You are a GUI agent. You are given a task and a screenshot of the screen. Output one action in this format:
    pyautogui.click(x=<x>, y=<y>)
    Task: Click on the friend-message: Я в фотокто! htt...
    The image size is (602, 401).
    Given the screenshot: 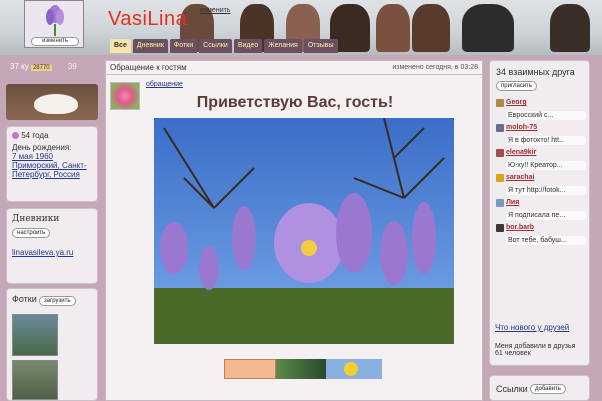 What is the action you would take?
    pyautogui.click(x=546, y=140)
    